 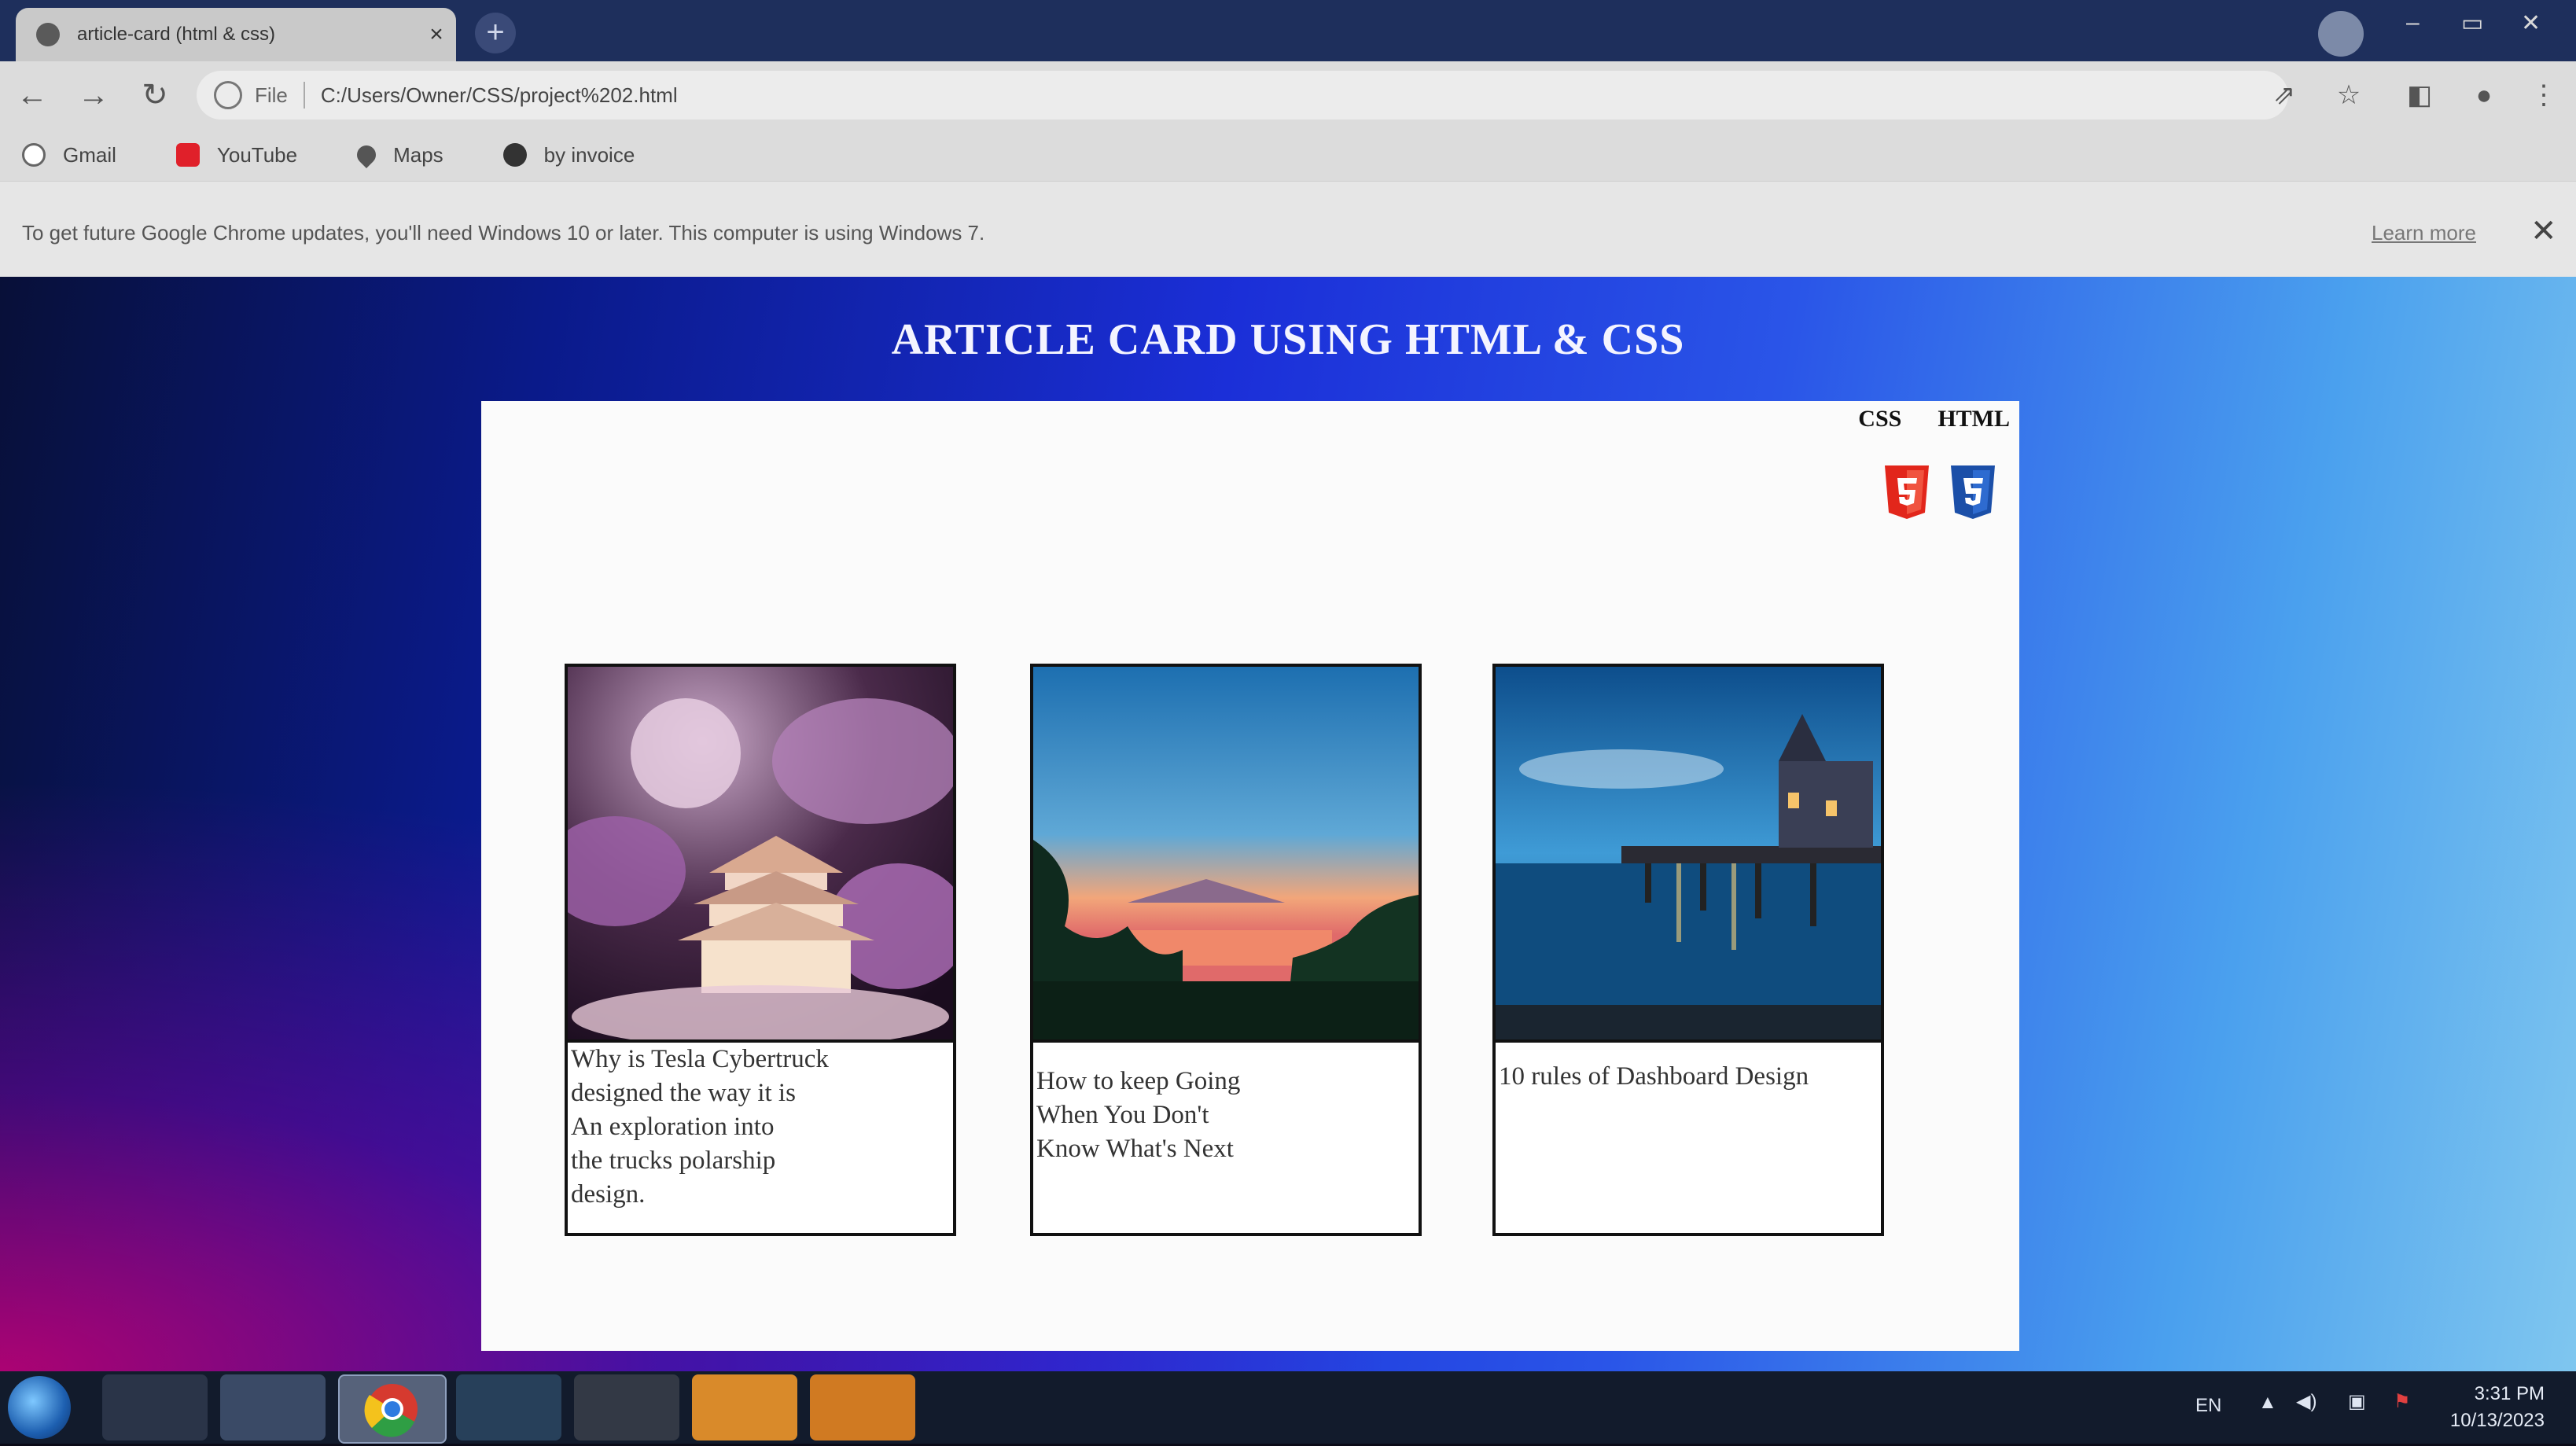 I want to click on notepad-icon, so click(x=508, y=1407).